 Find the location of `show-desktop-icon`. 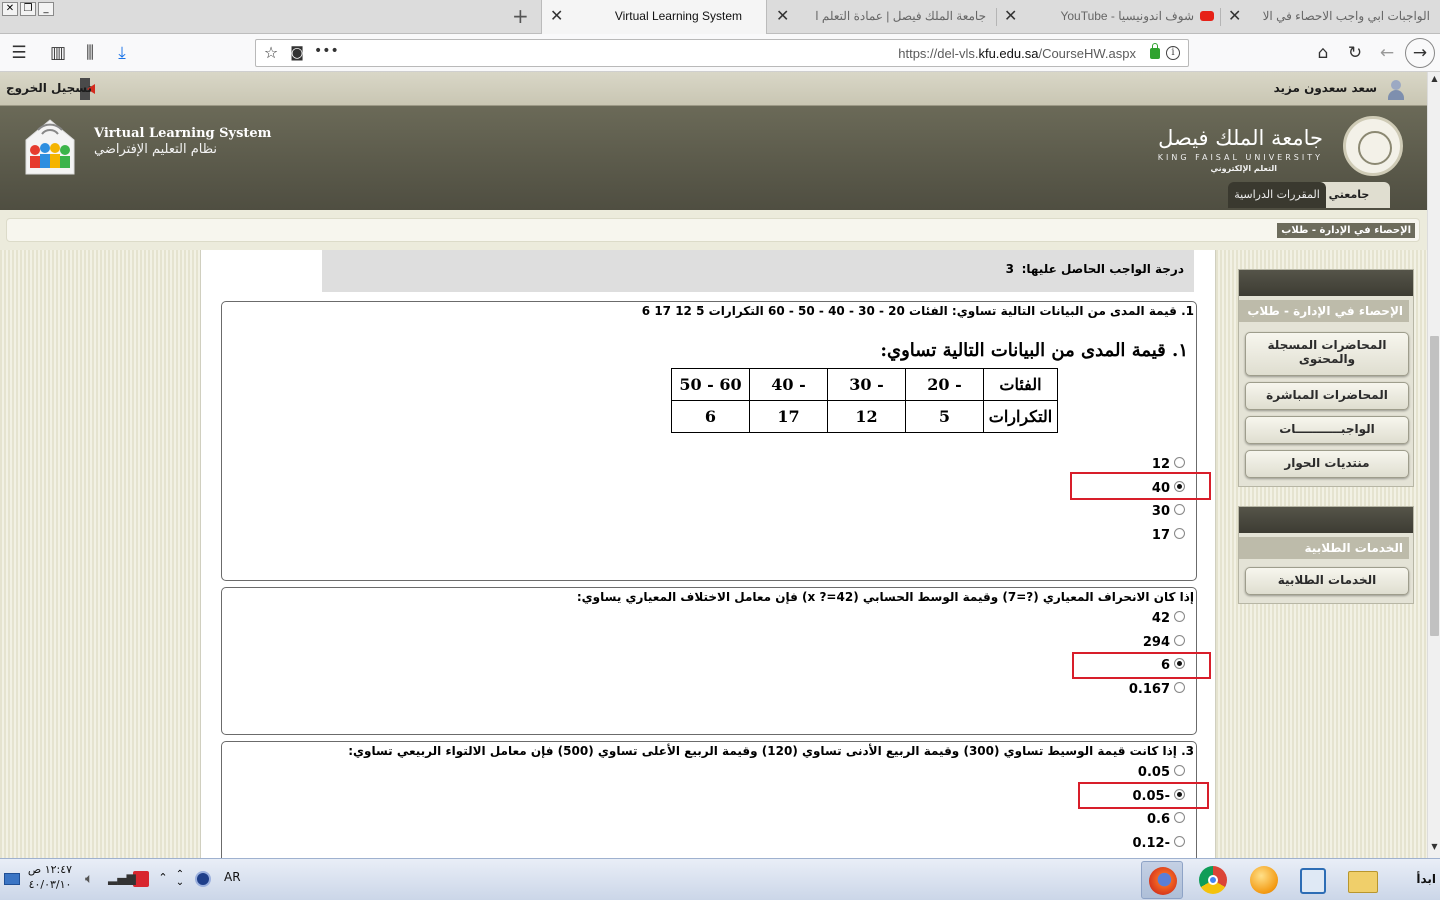

show-desktop-icon is located at coordinates (12, 879).